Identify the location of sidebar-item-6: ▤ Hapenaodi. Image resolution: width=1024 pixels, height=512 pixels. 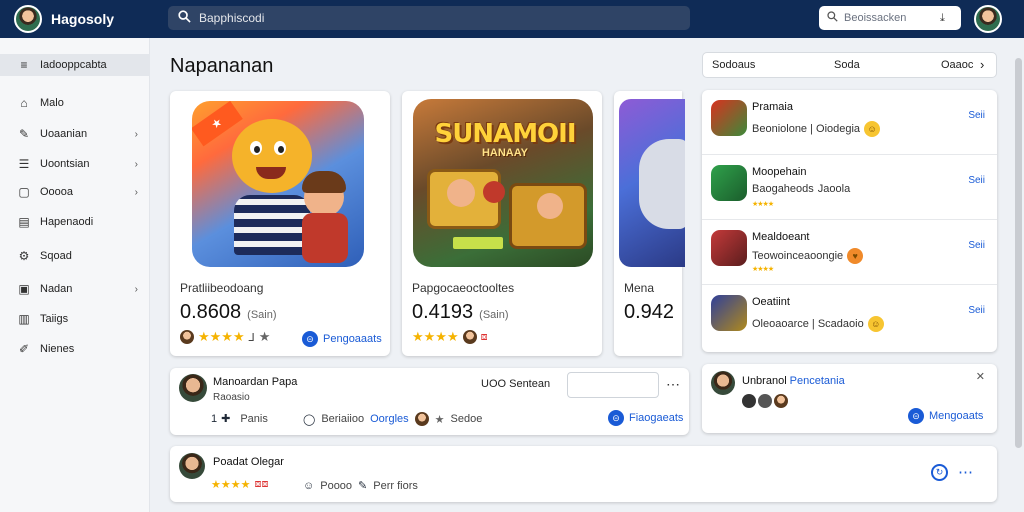
(75, 222).